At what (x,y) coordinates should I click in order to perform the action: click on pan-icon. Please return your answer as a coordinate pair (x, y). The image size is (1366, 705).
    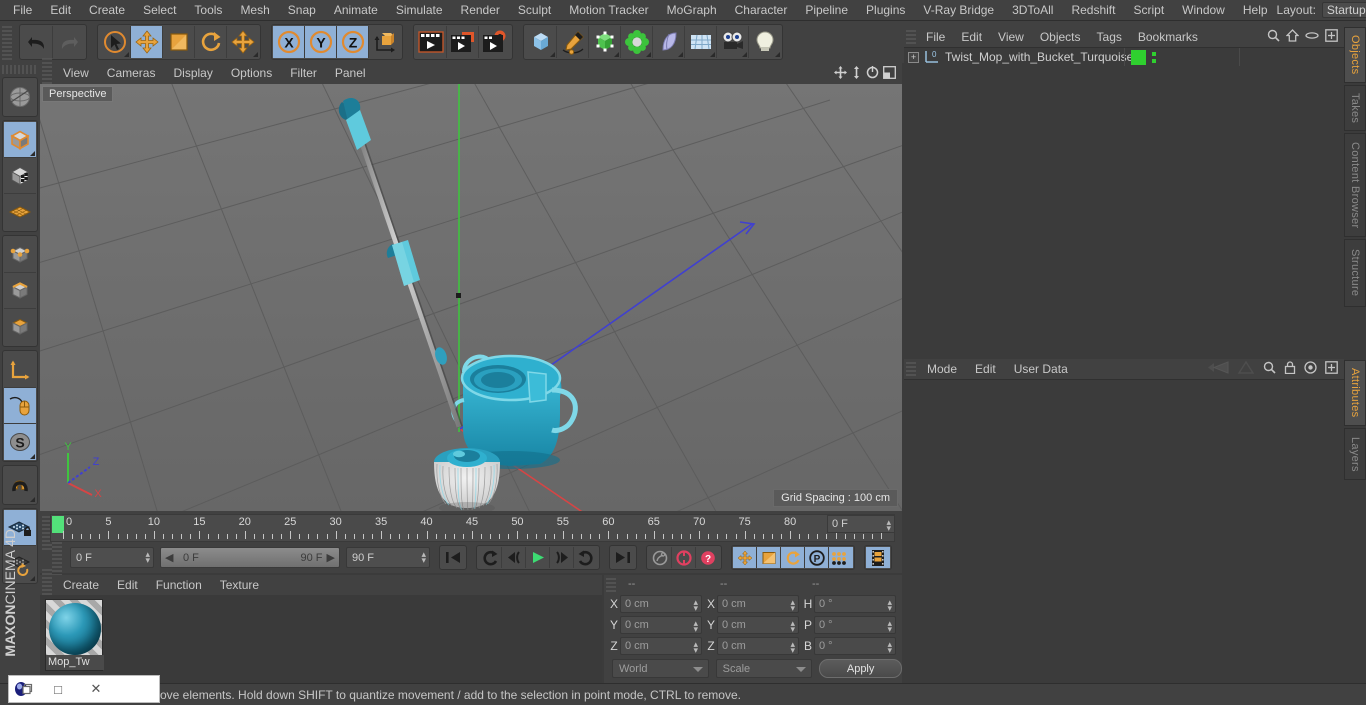
    Looking at the image, I should click on (840, 73).